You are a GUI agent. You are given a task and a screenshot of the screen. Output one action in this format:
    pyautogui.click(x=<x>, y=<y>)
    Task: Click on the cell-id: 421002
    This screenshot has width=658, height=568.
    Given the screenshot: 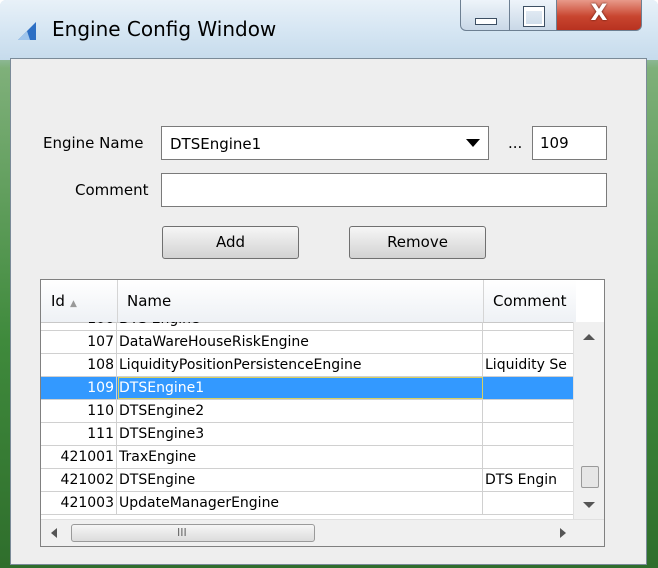 What is the action you would take?
    pyautogui.click(x=79, y=480)
    